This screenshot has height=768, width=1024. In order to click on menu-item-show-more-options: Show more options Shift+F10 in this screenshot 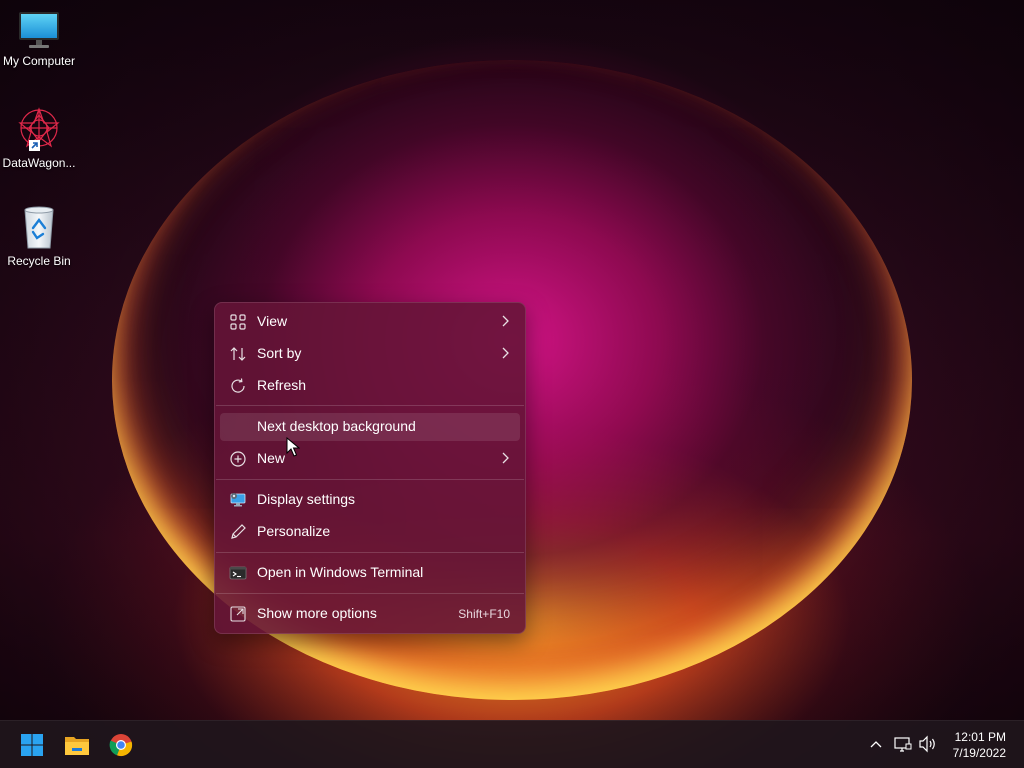, I will do `click(370, 614)`.